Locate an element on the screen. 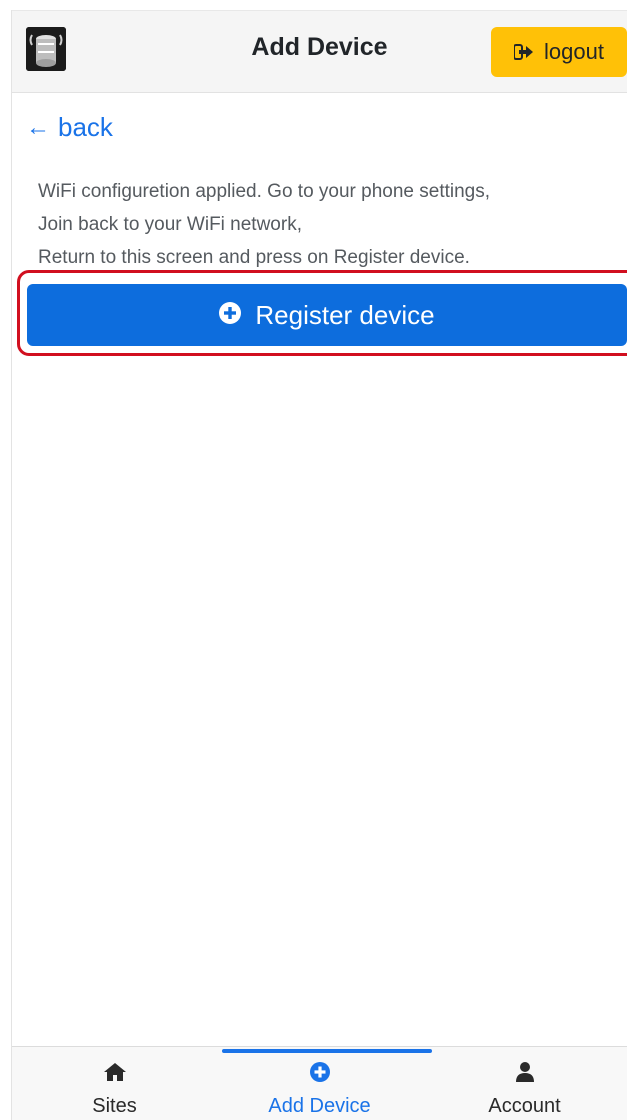  active-tab-indicator is located at coordinates (327, 1051).